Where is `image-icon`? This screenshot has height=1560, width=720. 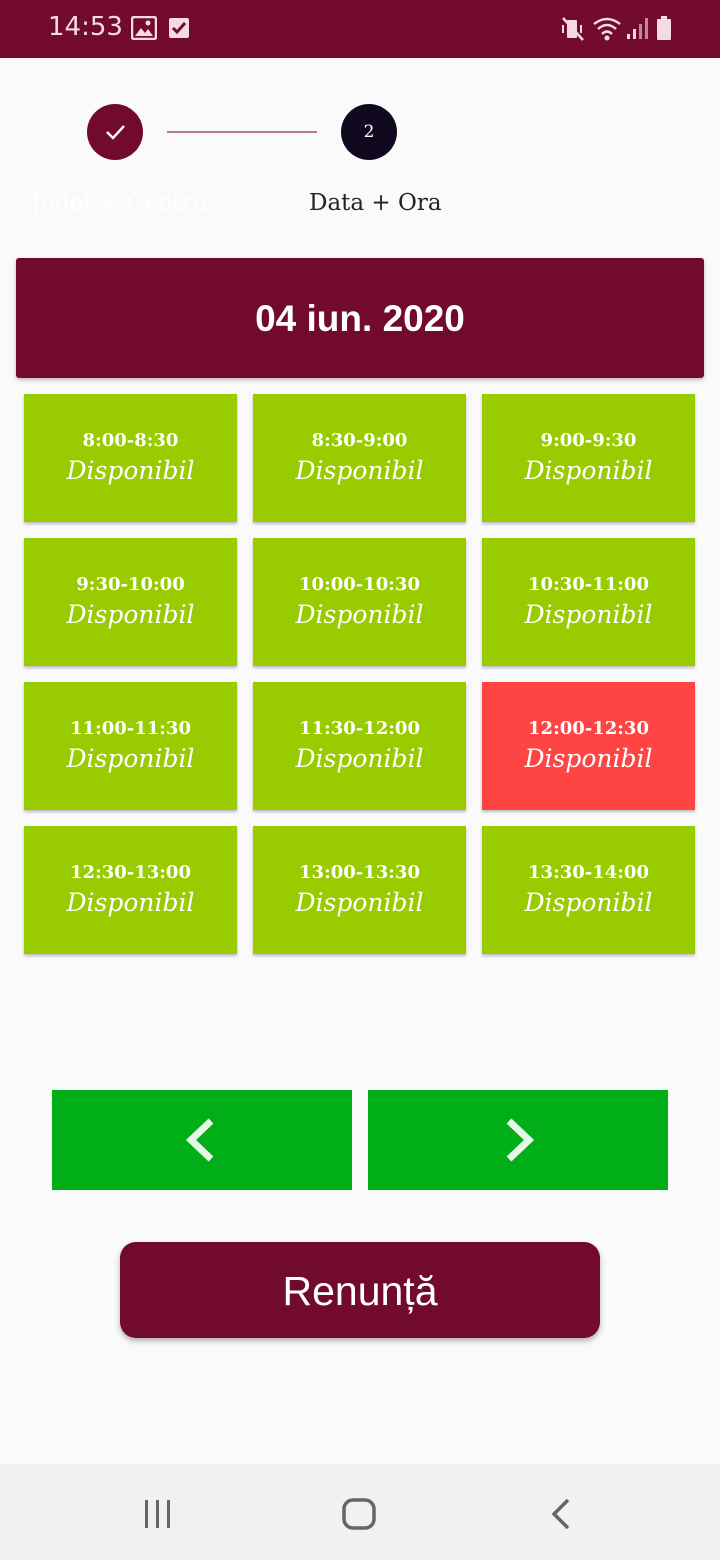 image-icon is located at coordinates (144, 29).